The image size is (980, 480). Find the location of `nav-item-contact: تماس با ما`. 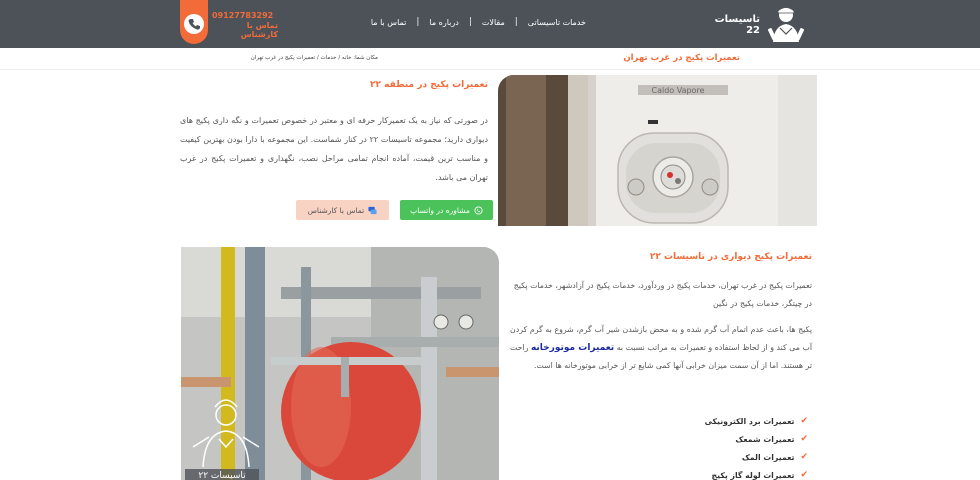

nav-item-contact: تماس با ما is located at coordinates (389, 22).